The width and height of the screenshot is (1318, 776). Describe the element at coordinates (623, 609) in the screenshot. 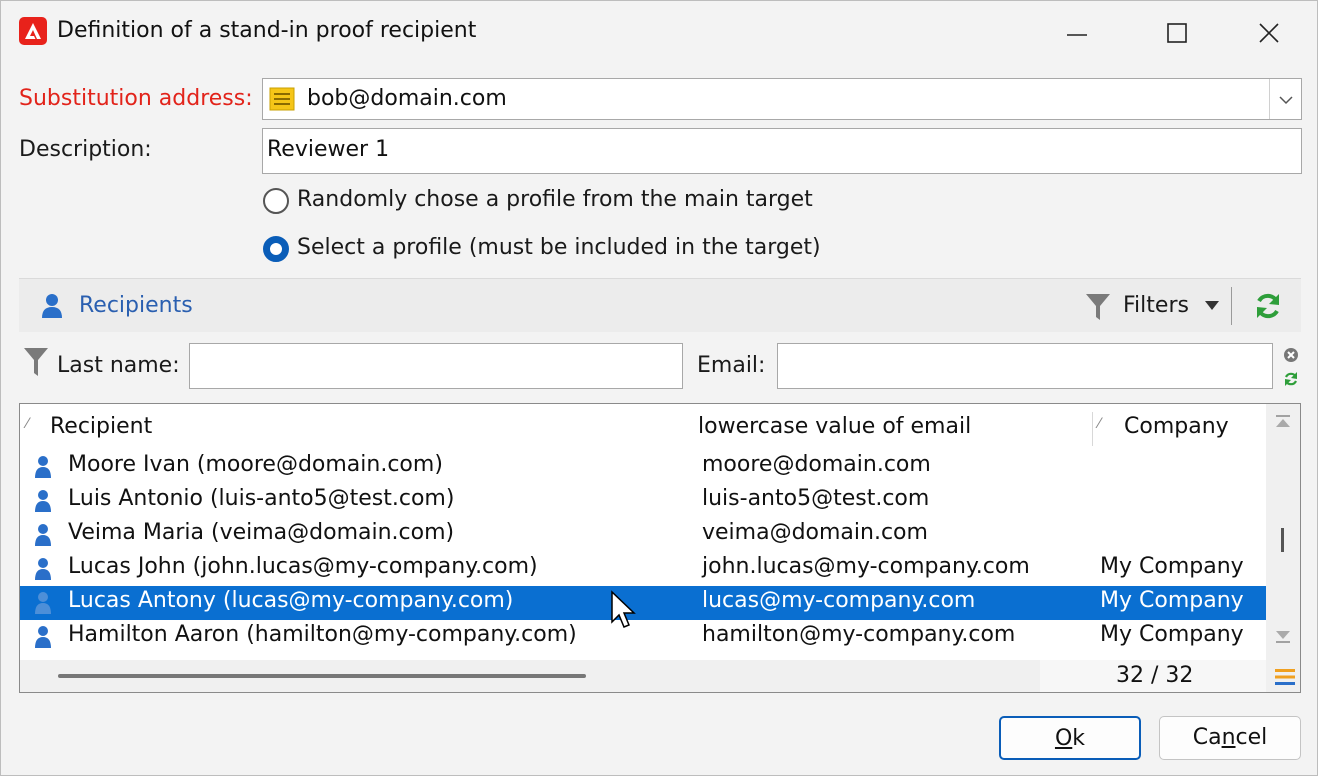

I see `mouse-cursor-icon` at that location.